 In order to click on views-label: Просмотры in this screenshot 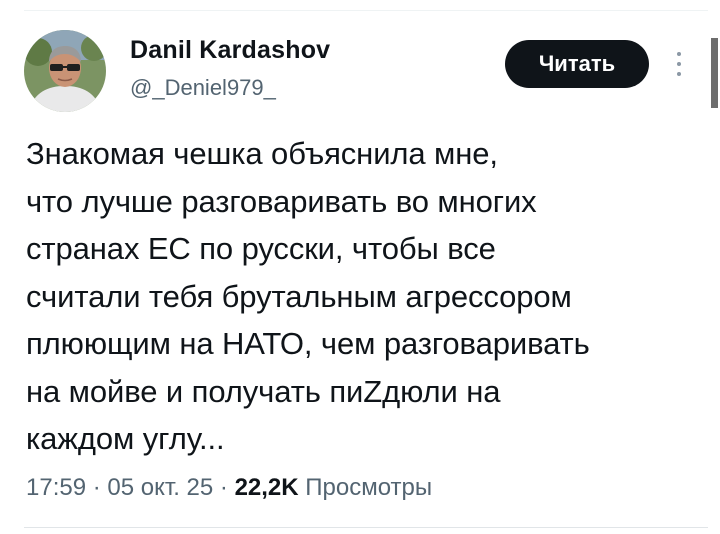, I will do `click(369, 487)`.